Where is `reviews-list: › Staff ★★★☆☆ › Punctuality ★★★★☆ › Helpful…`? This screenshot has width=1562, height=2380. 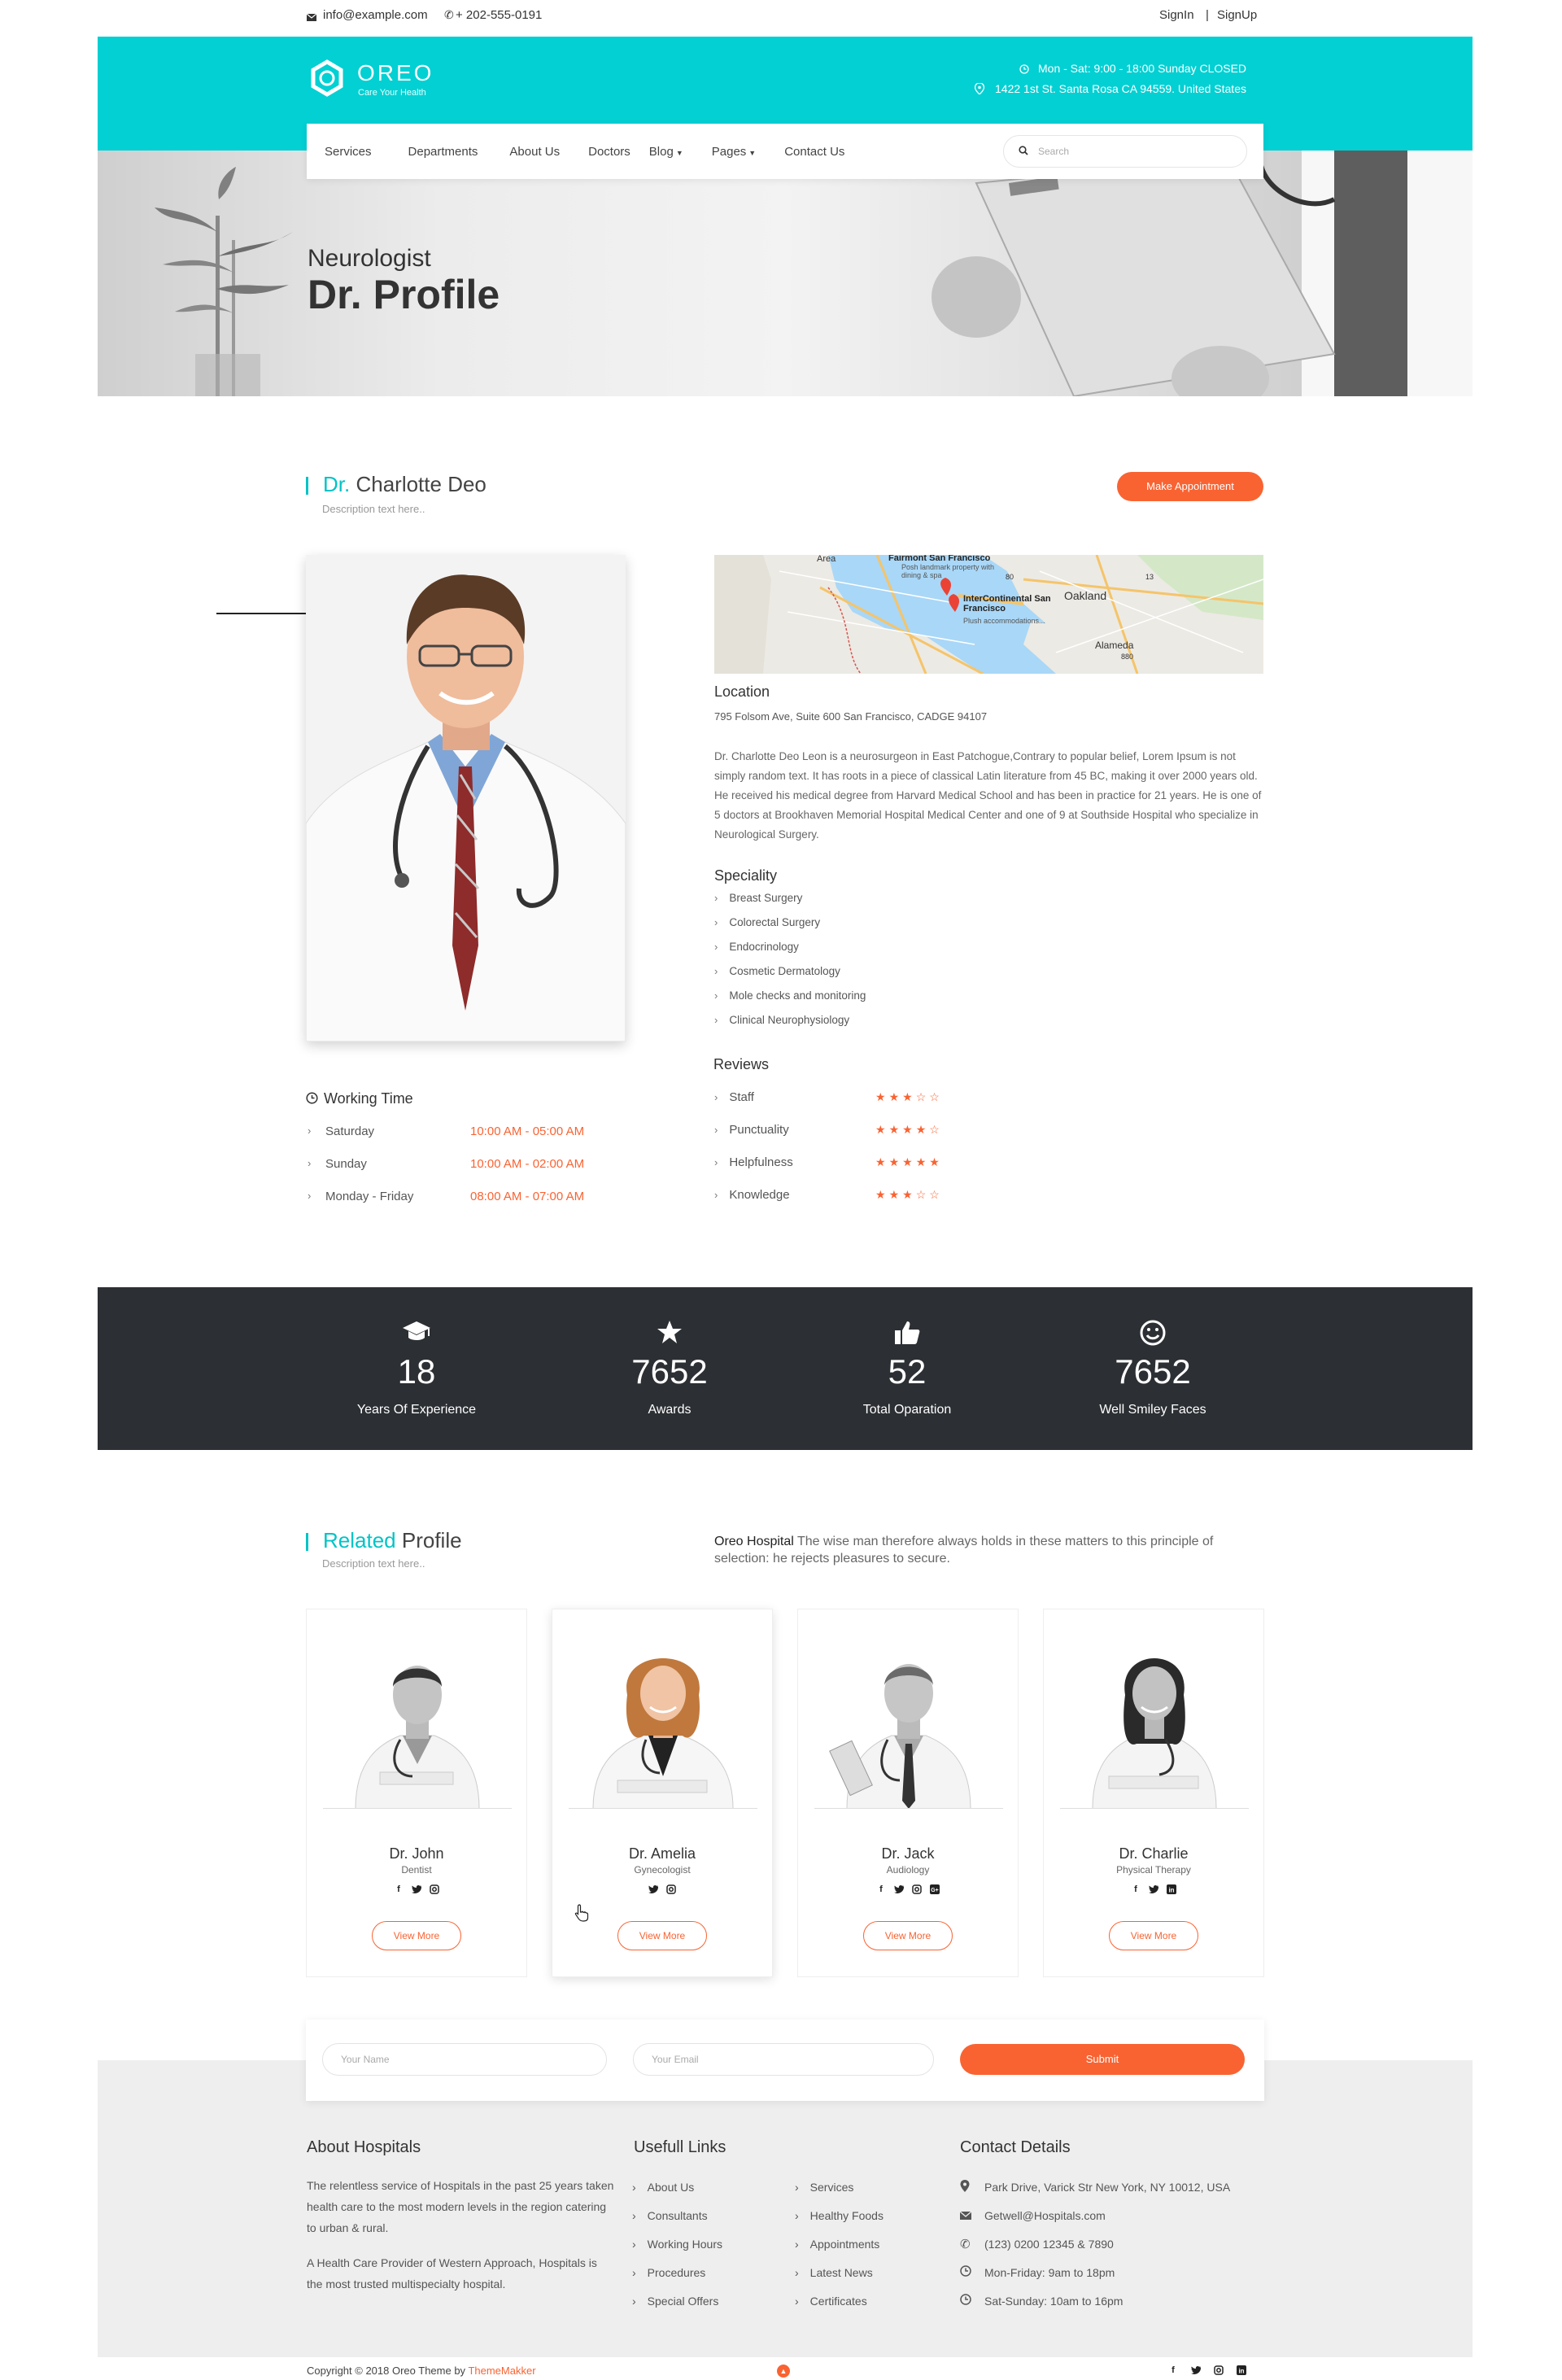 reviews-list: › Staff ★★★☆☆ › Punctuality ★★★★☆ › Helpful… is located at coordinates (877, 1156).